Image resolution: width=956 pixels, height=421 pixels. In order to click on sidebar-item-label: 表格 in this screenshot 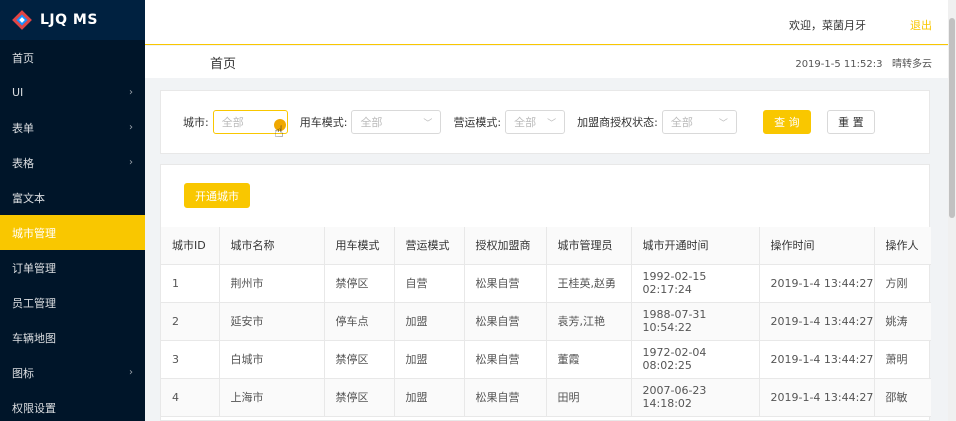, I will do `click(23, 163)`.